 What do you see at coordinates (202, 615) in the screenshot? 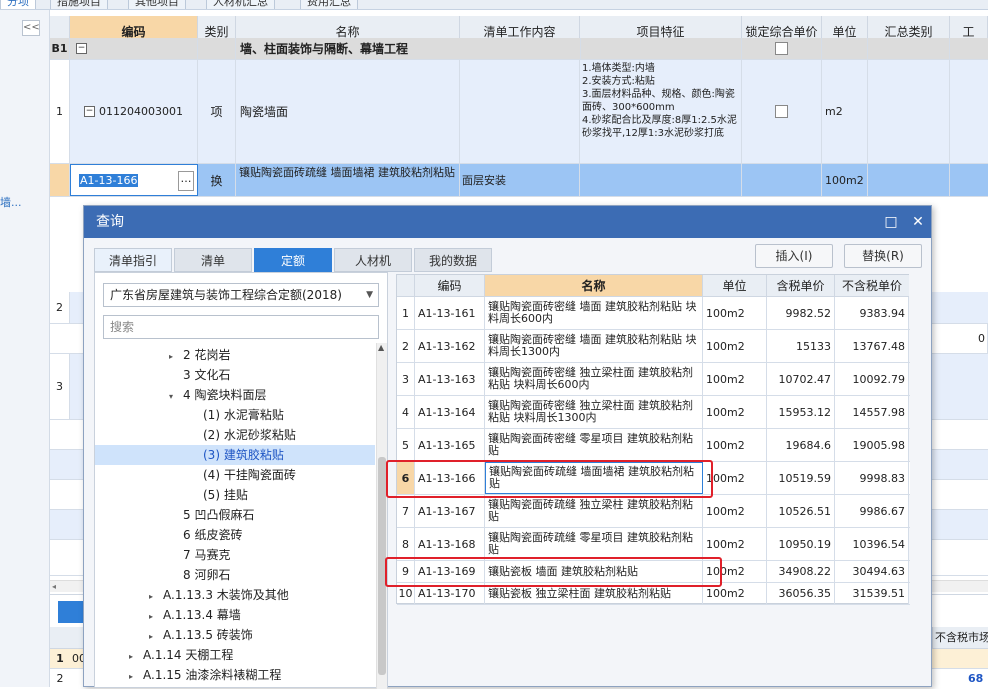
I see `tree-node-label: A.1.13.4 幕墙` at bounding box center [202, 615].